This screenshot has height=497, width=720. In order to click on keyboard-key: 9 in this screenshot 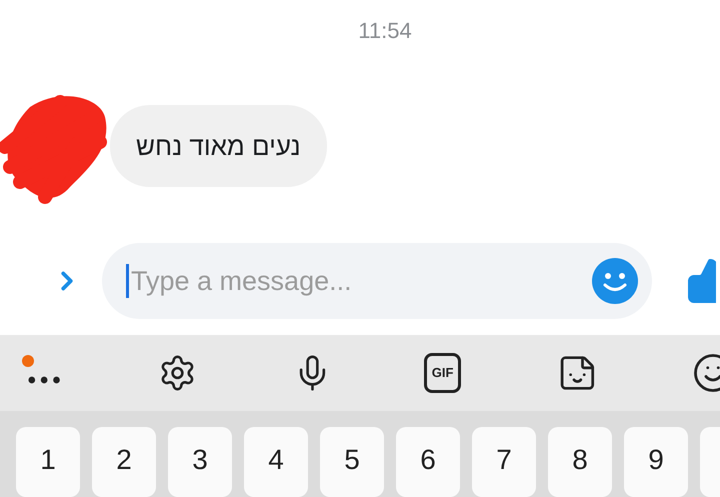, I will do `click(656, 462)`.